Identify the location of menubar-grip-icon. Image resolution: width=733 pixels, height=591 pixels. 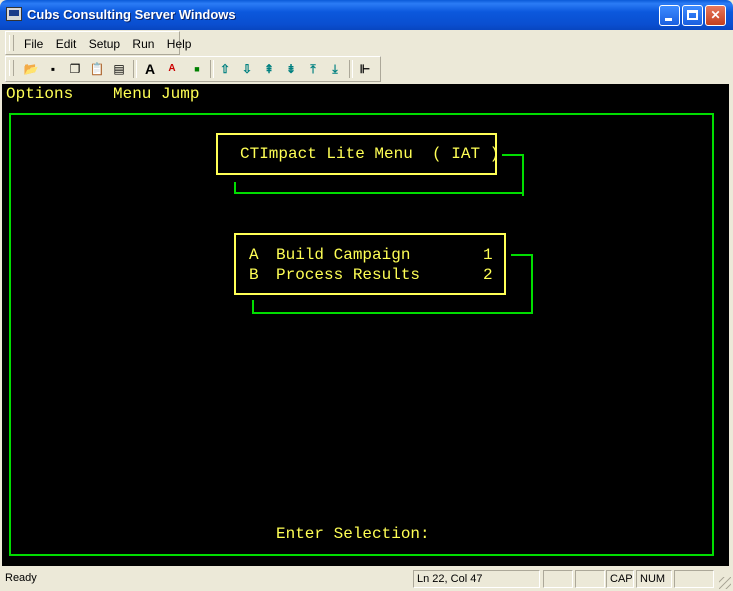
(11, 43).